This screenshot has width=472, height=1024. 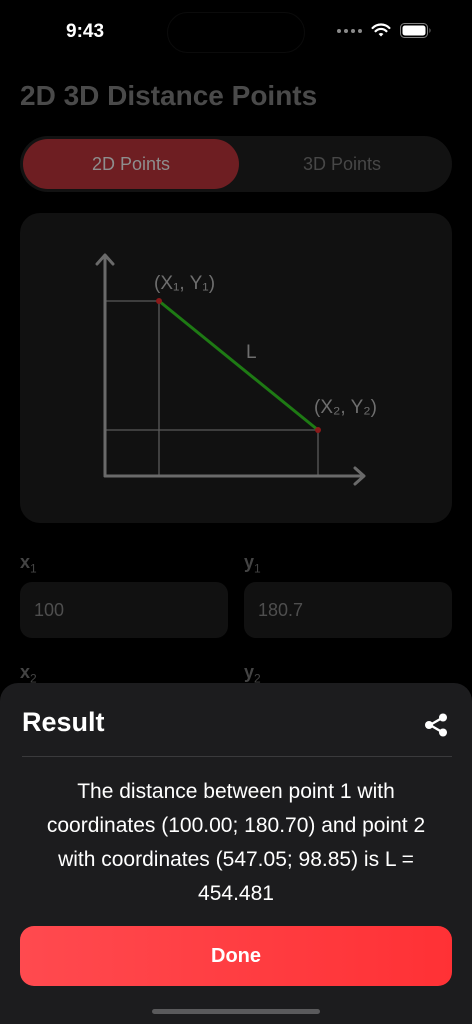 I want to click on axes, so click(x=230, y=369).